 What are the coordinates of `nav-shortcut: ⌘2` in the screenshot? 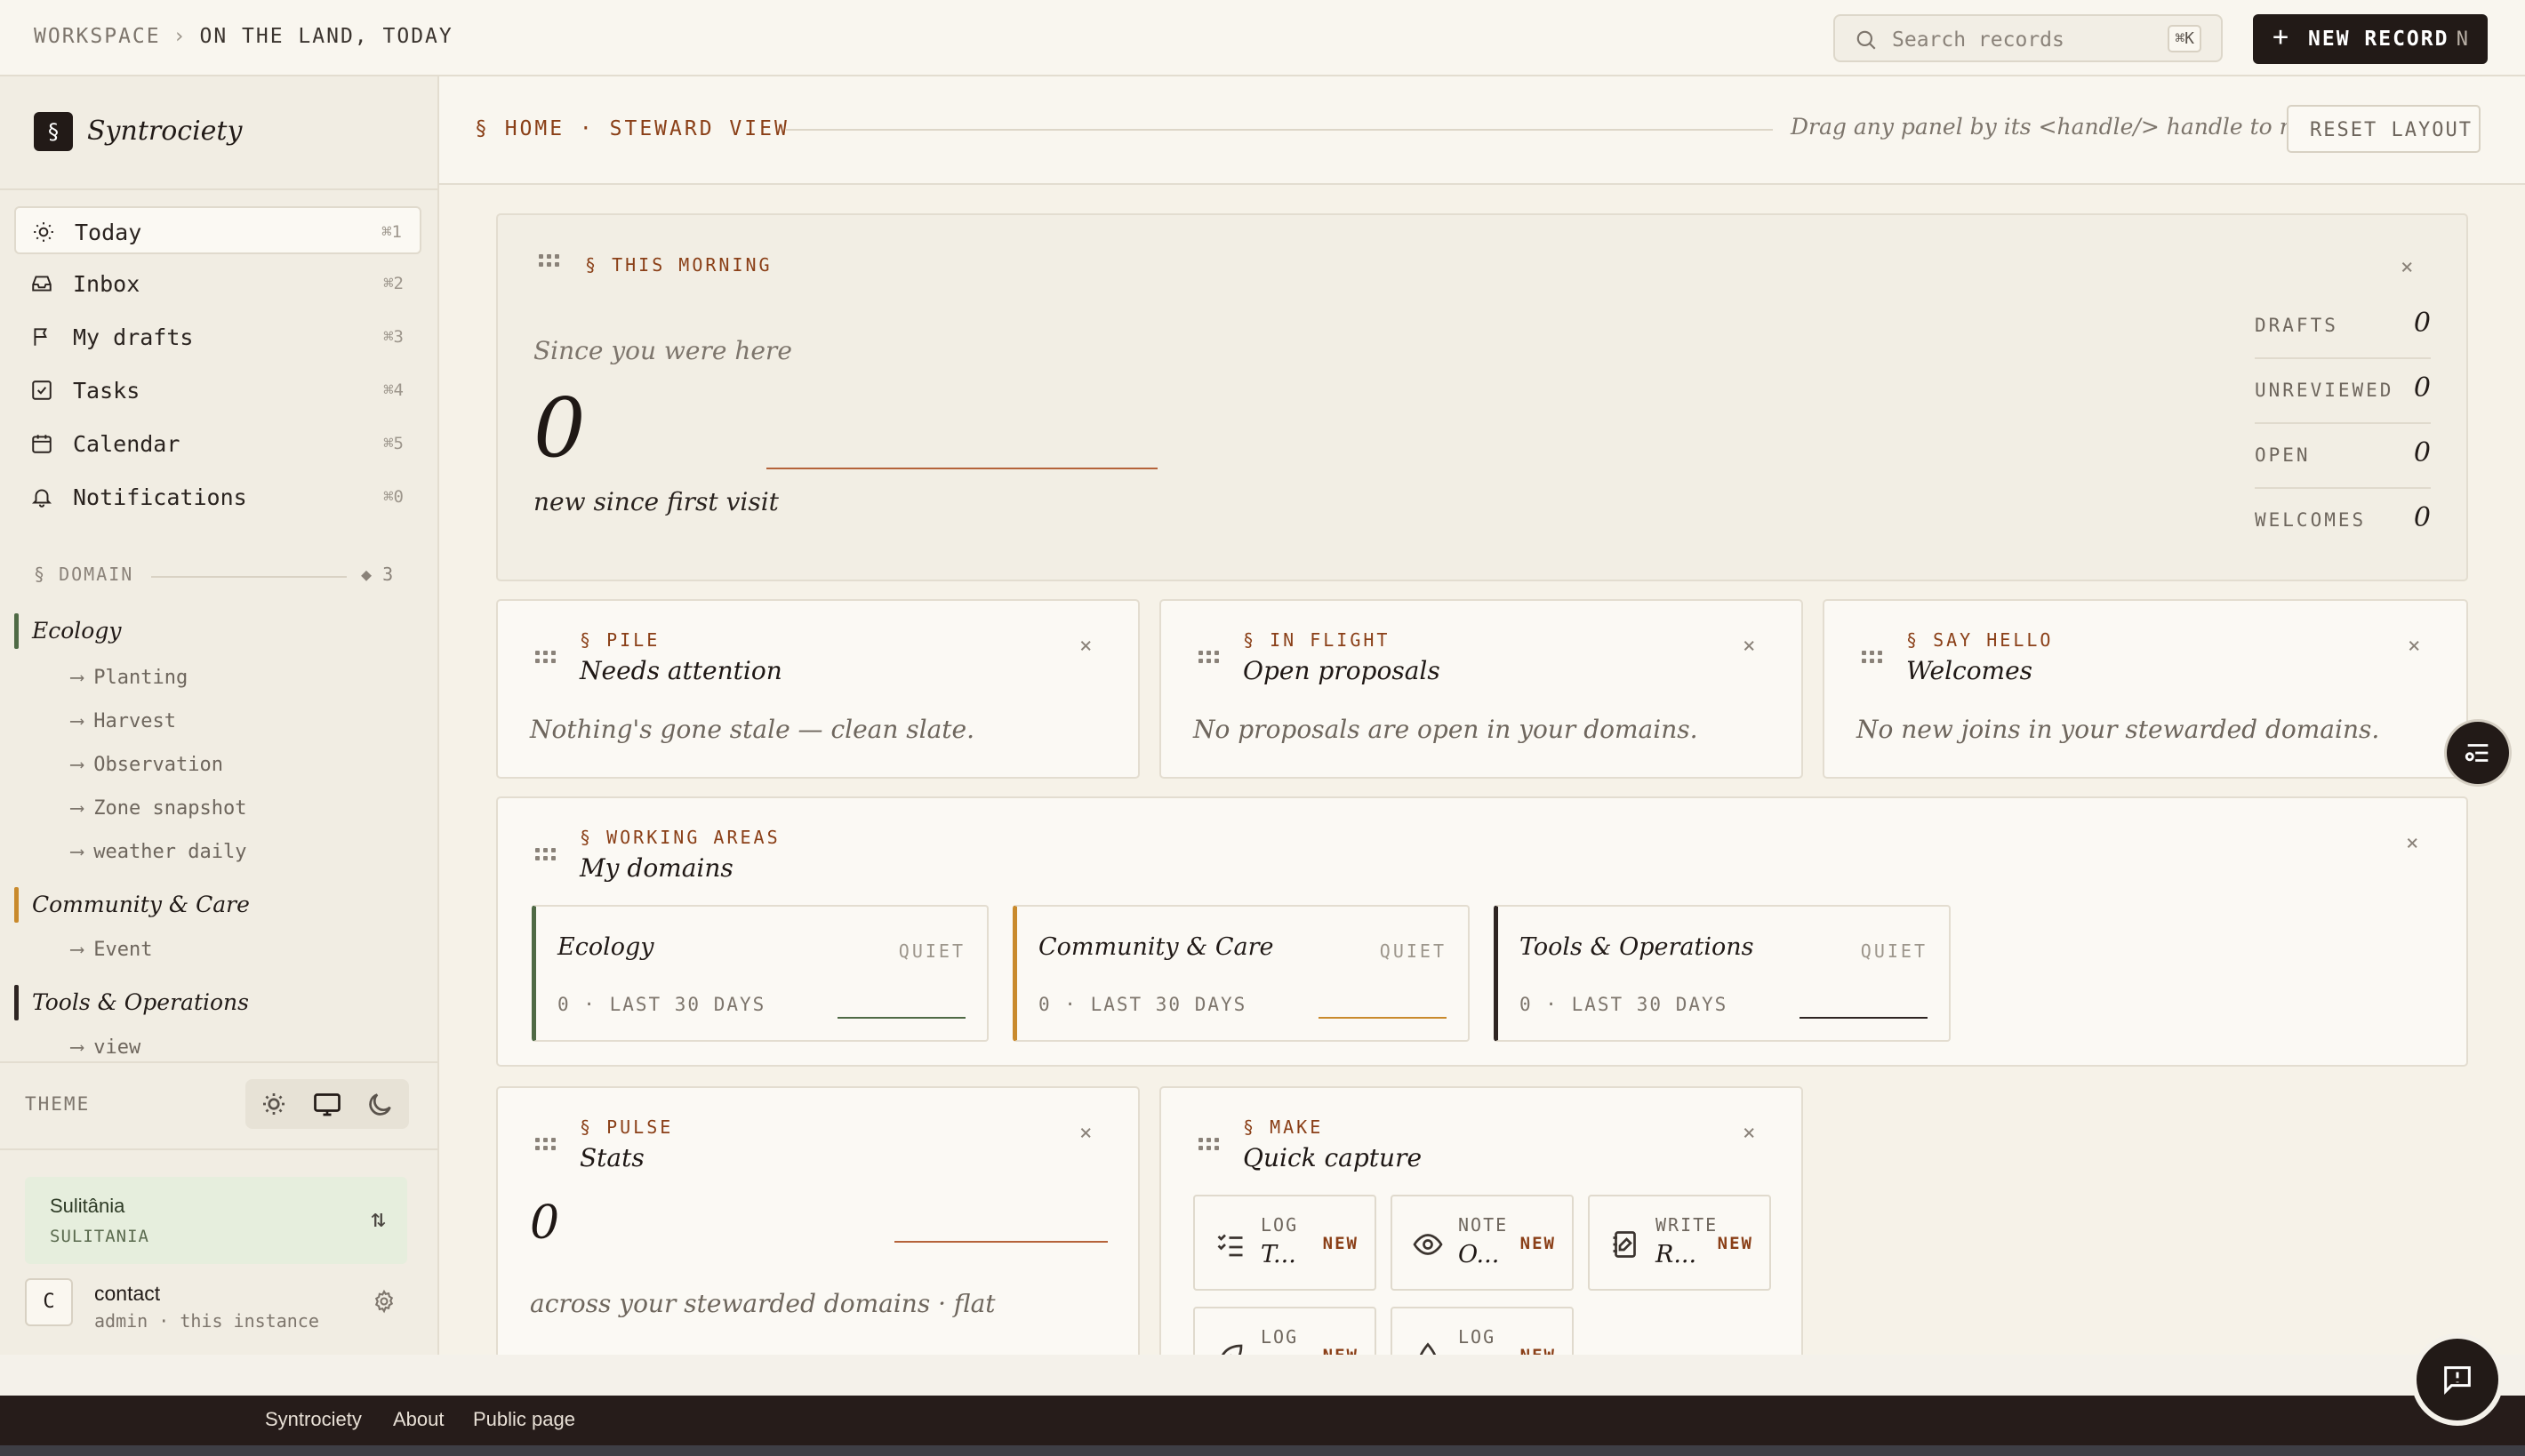 It's located at (394, 283).